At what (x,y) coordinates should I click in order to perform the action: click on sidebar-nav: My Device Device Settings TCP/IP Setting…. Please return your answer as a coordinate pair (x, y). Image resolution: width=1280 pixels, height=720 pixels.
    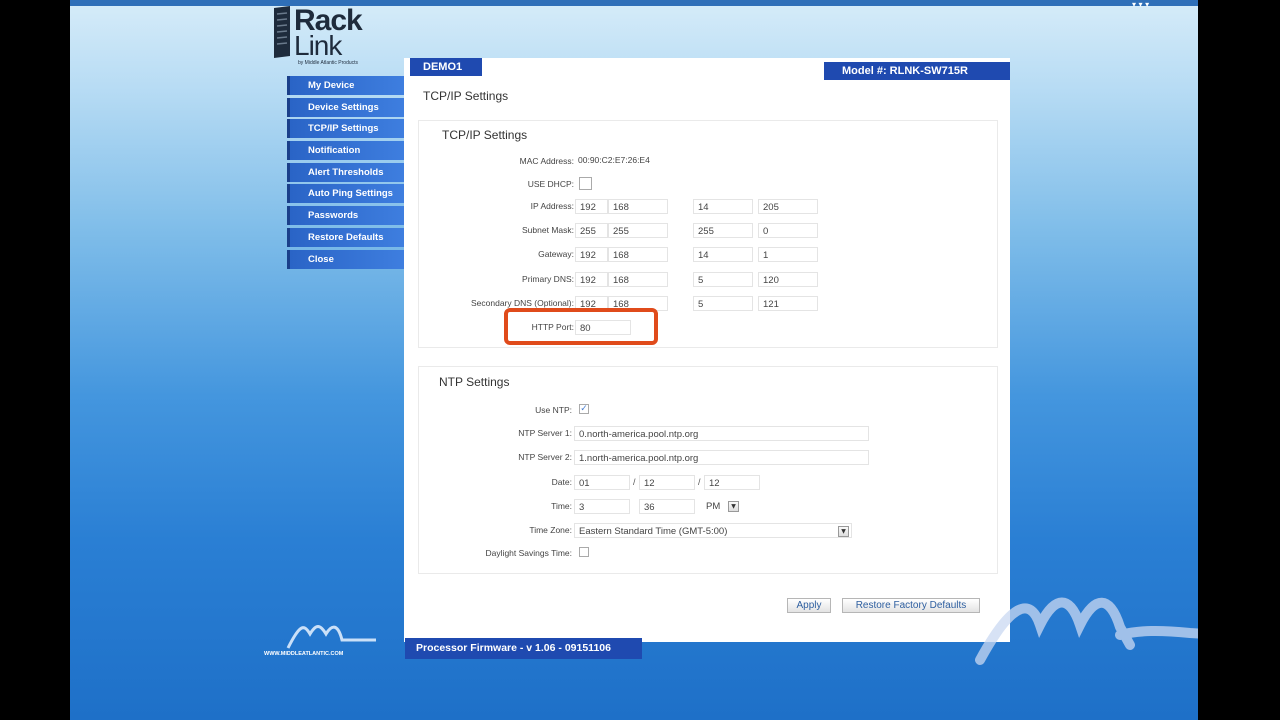
    Looking at the image, I should click on (347, 173).